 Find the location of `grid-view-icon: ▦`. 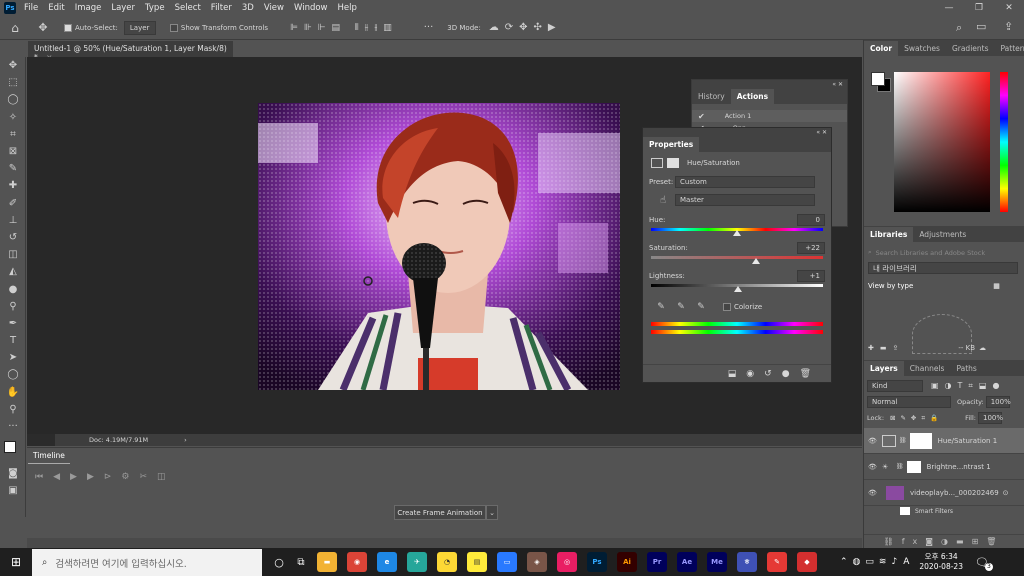

grid-view-icon: ▦ is located at coordinates (996, 286).